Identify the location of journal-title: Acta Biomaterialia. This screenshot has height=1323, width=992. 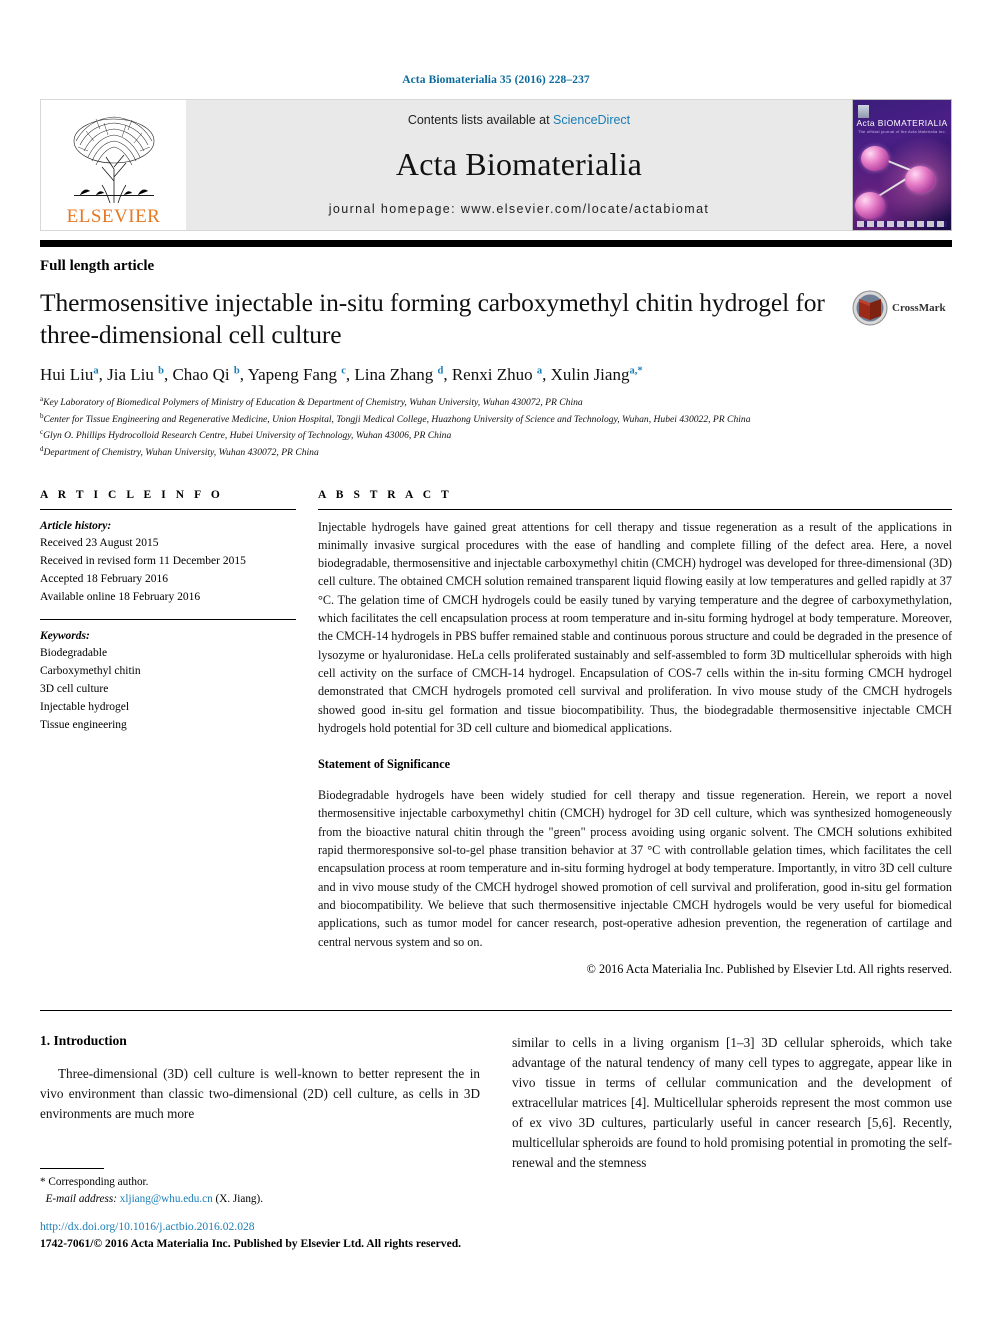
(519, 164).